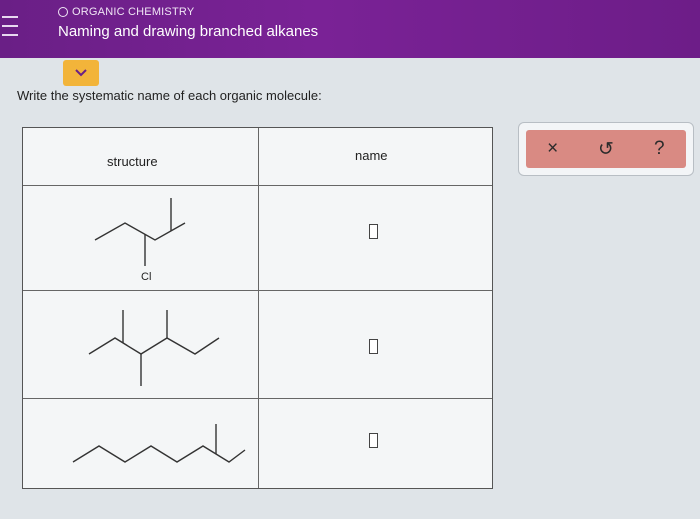 The height and width of the screenshot is (519, 700). I want to click on course-subject: ORGANIC CHEMISTRY, so click(126, 12).